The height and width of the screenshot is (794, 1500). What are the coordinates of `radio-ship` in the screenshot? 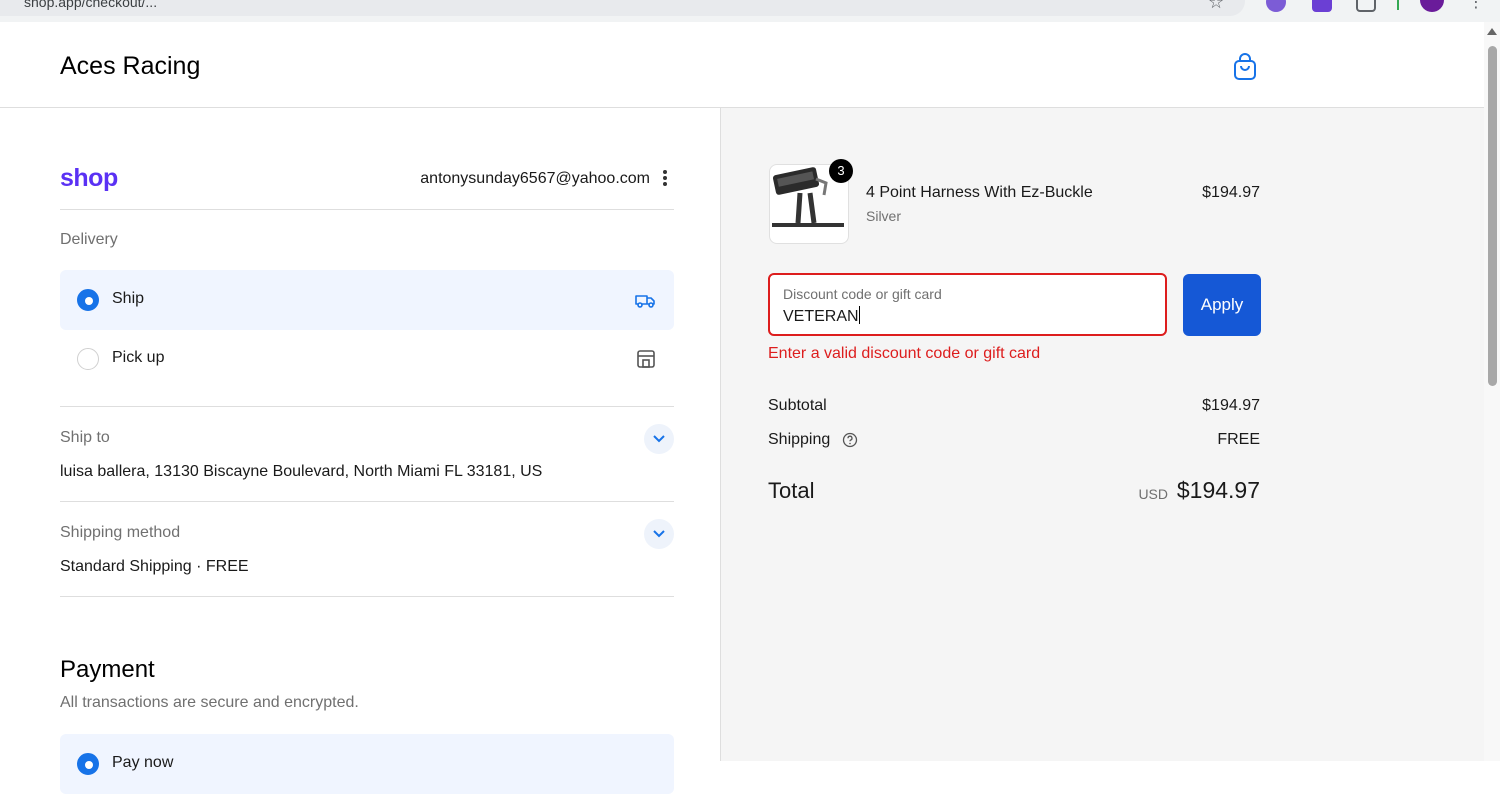 It's located at (88, 300).